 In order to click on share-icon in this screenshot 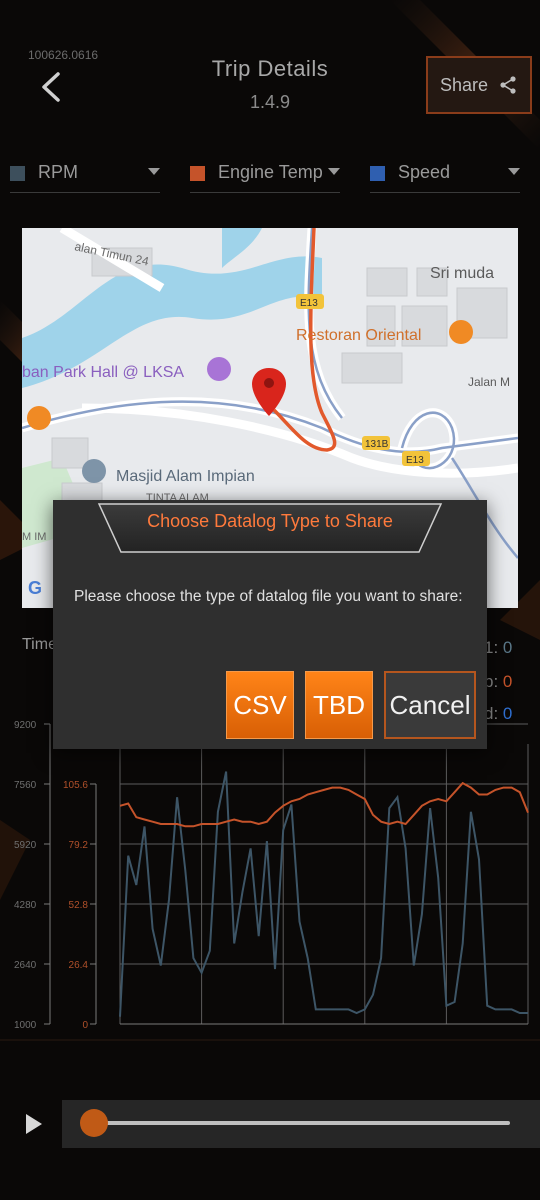, I will do `click(508, 85)`.